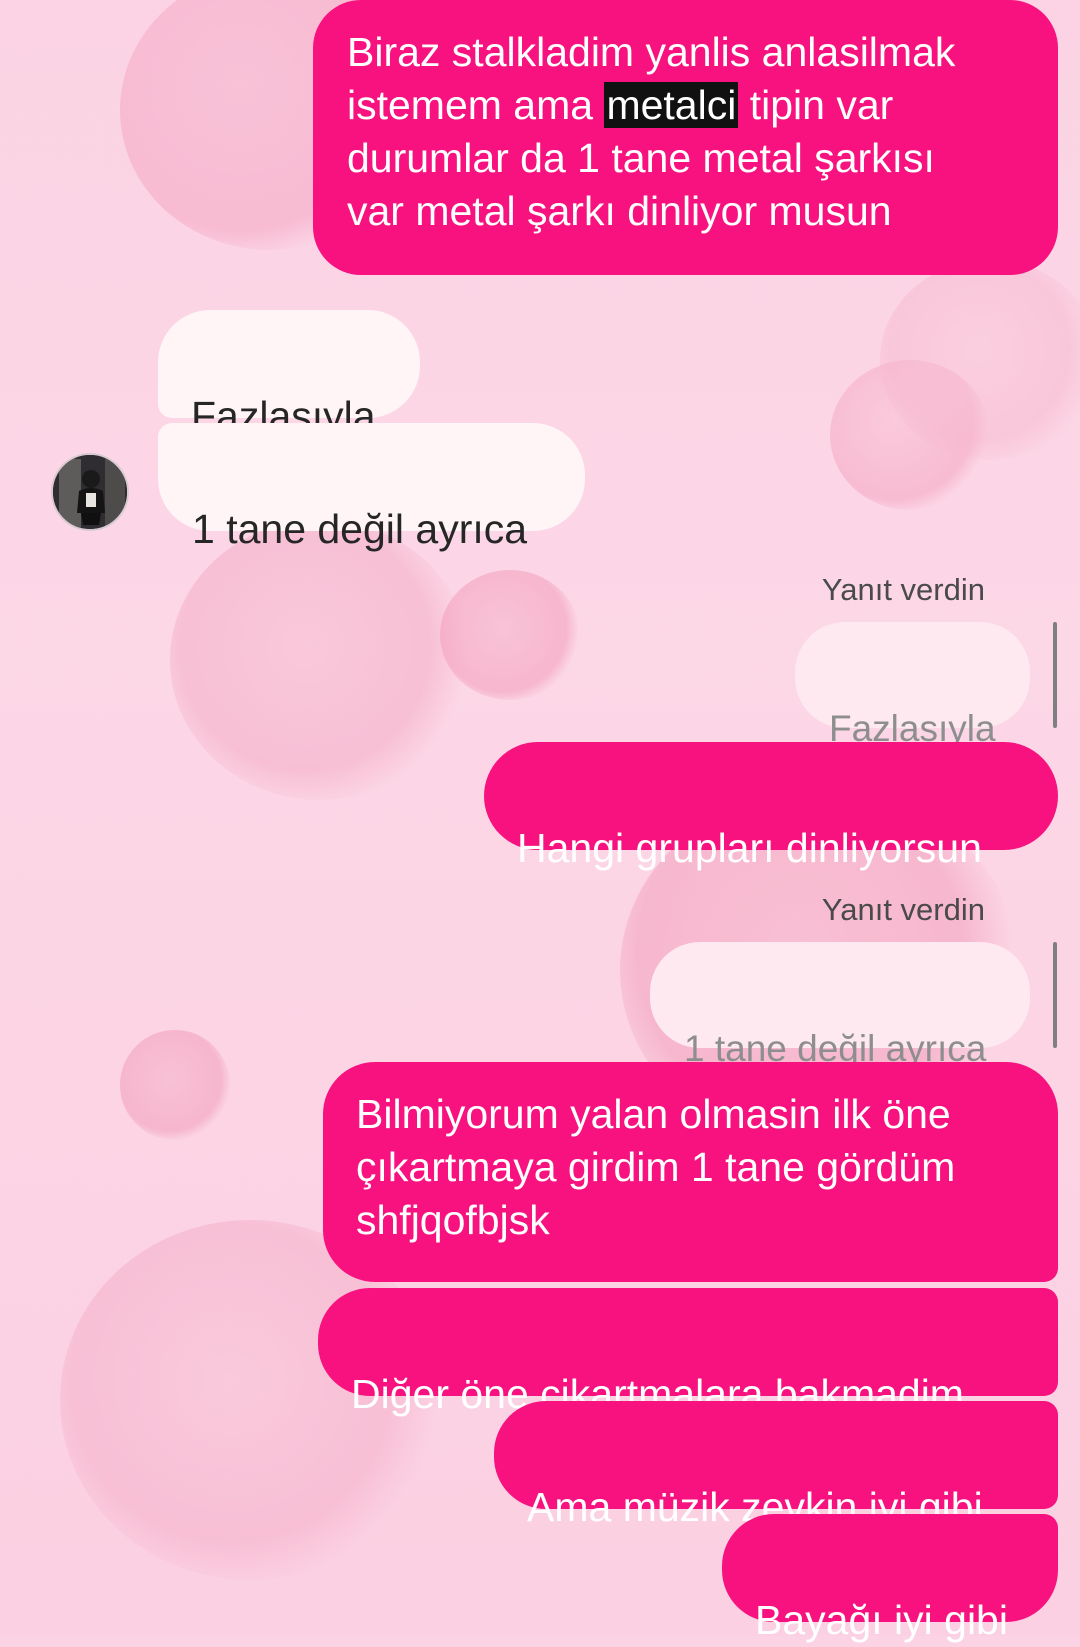 The image size is (1080, 1647). I want to click on message-bubble-outgoing: Hangi grupları dinliyorsun, so click(771, 806).